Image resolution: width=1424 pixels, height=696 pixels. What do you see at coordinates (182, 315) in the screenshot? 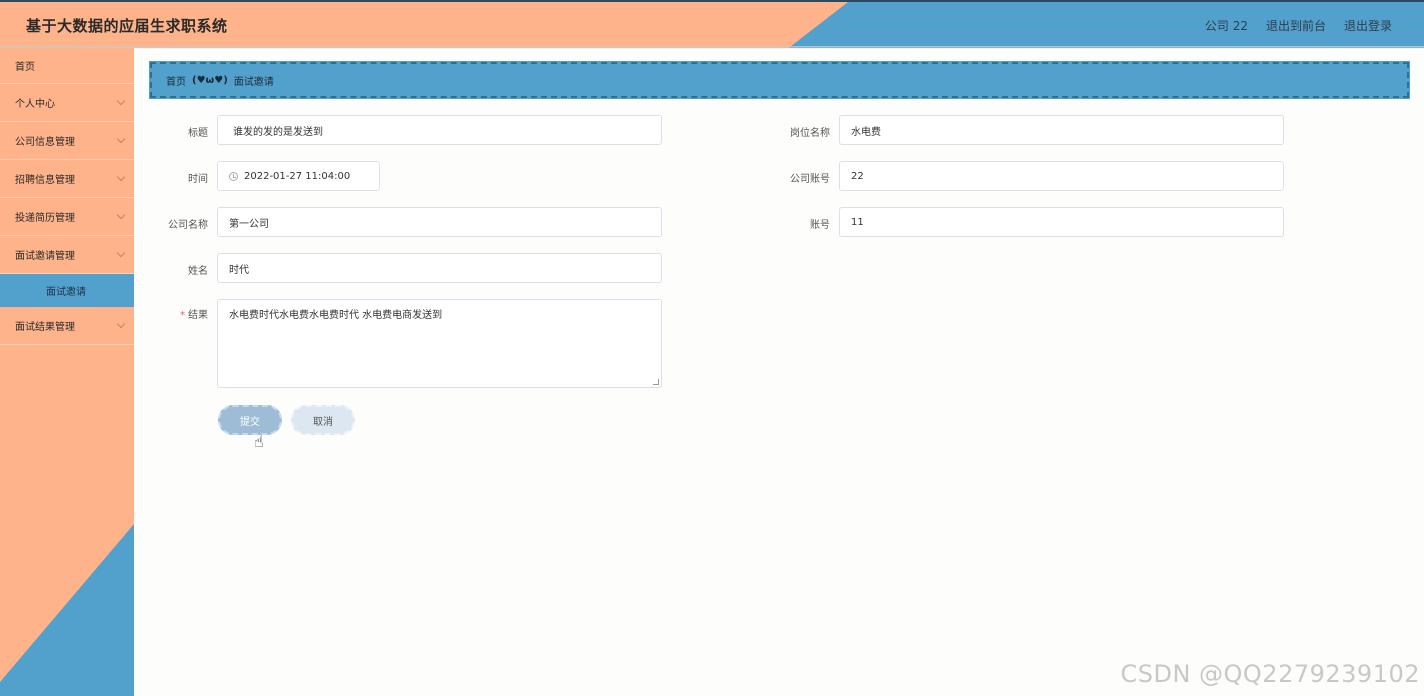
I see `required-asterisk: *` at bounding box center [182, 315].